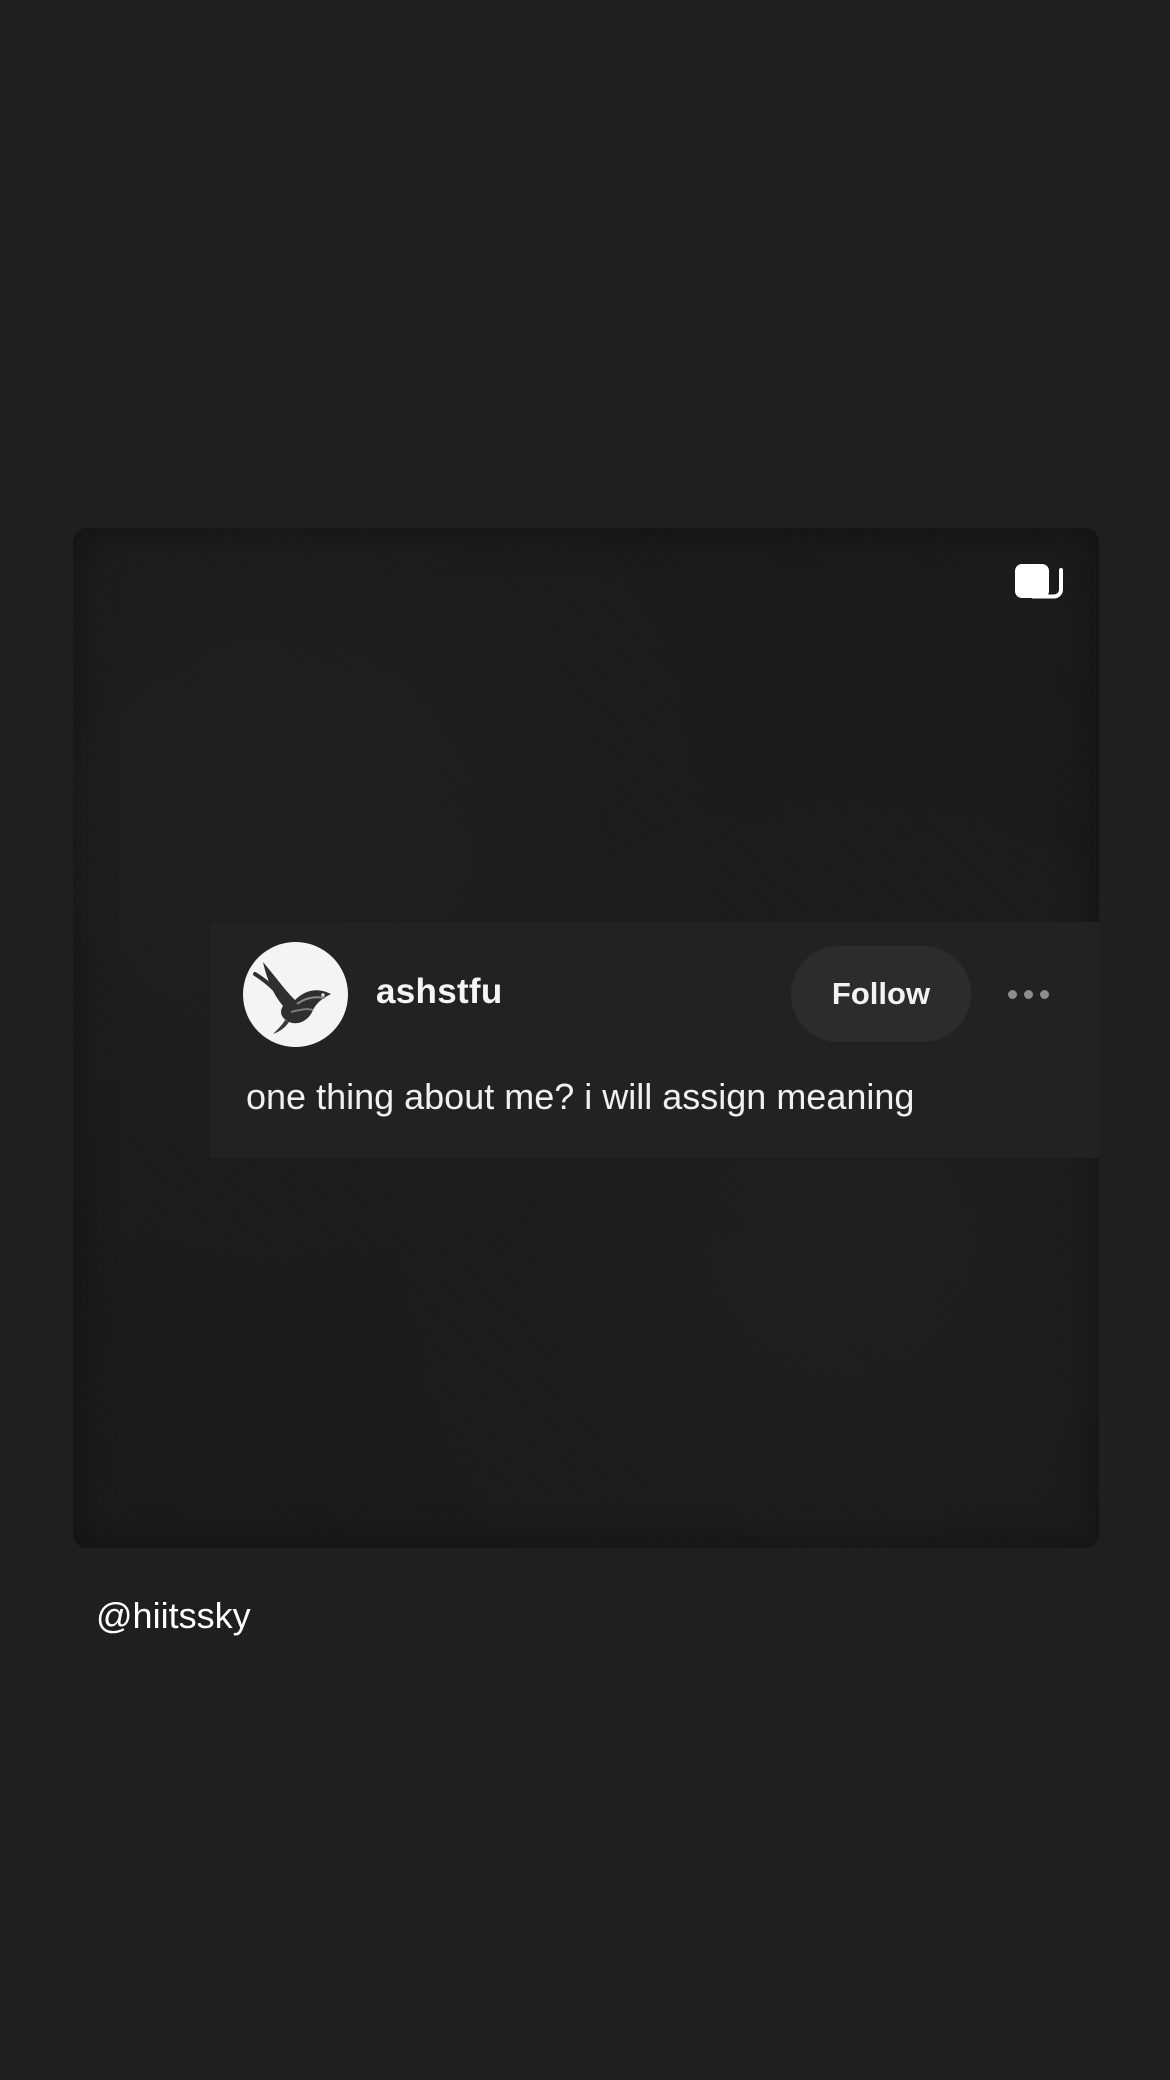 The width and height of the screenshot is (1170, 2080). I want to click on more-options-button, so click(1028, 994).